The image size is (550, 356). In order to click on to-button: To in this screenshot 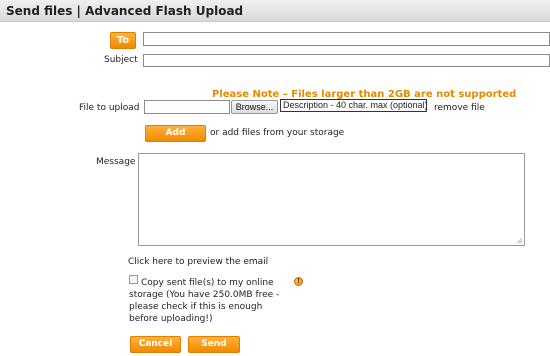, I will do `click(123, 40)`.